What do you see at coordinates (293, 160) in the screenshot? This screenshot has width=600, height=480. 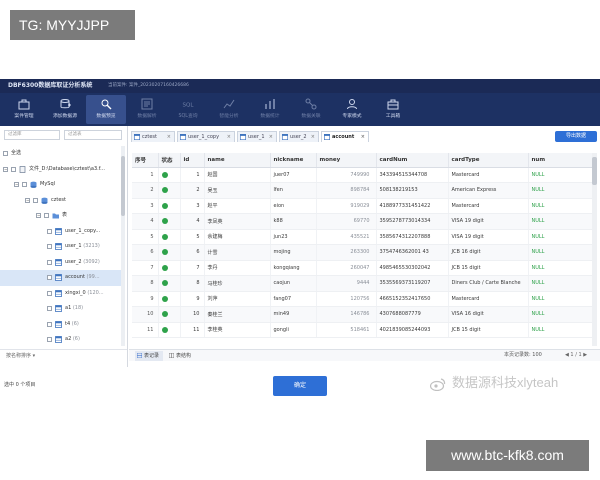 I see `column-header: nickname` at bounding box center [293, 160].